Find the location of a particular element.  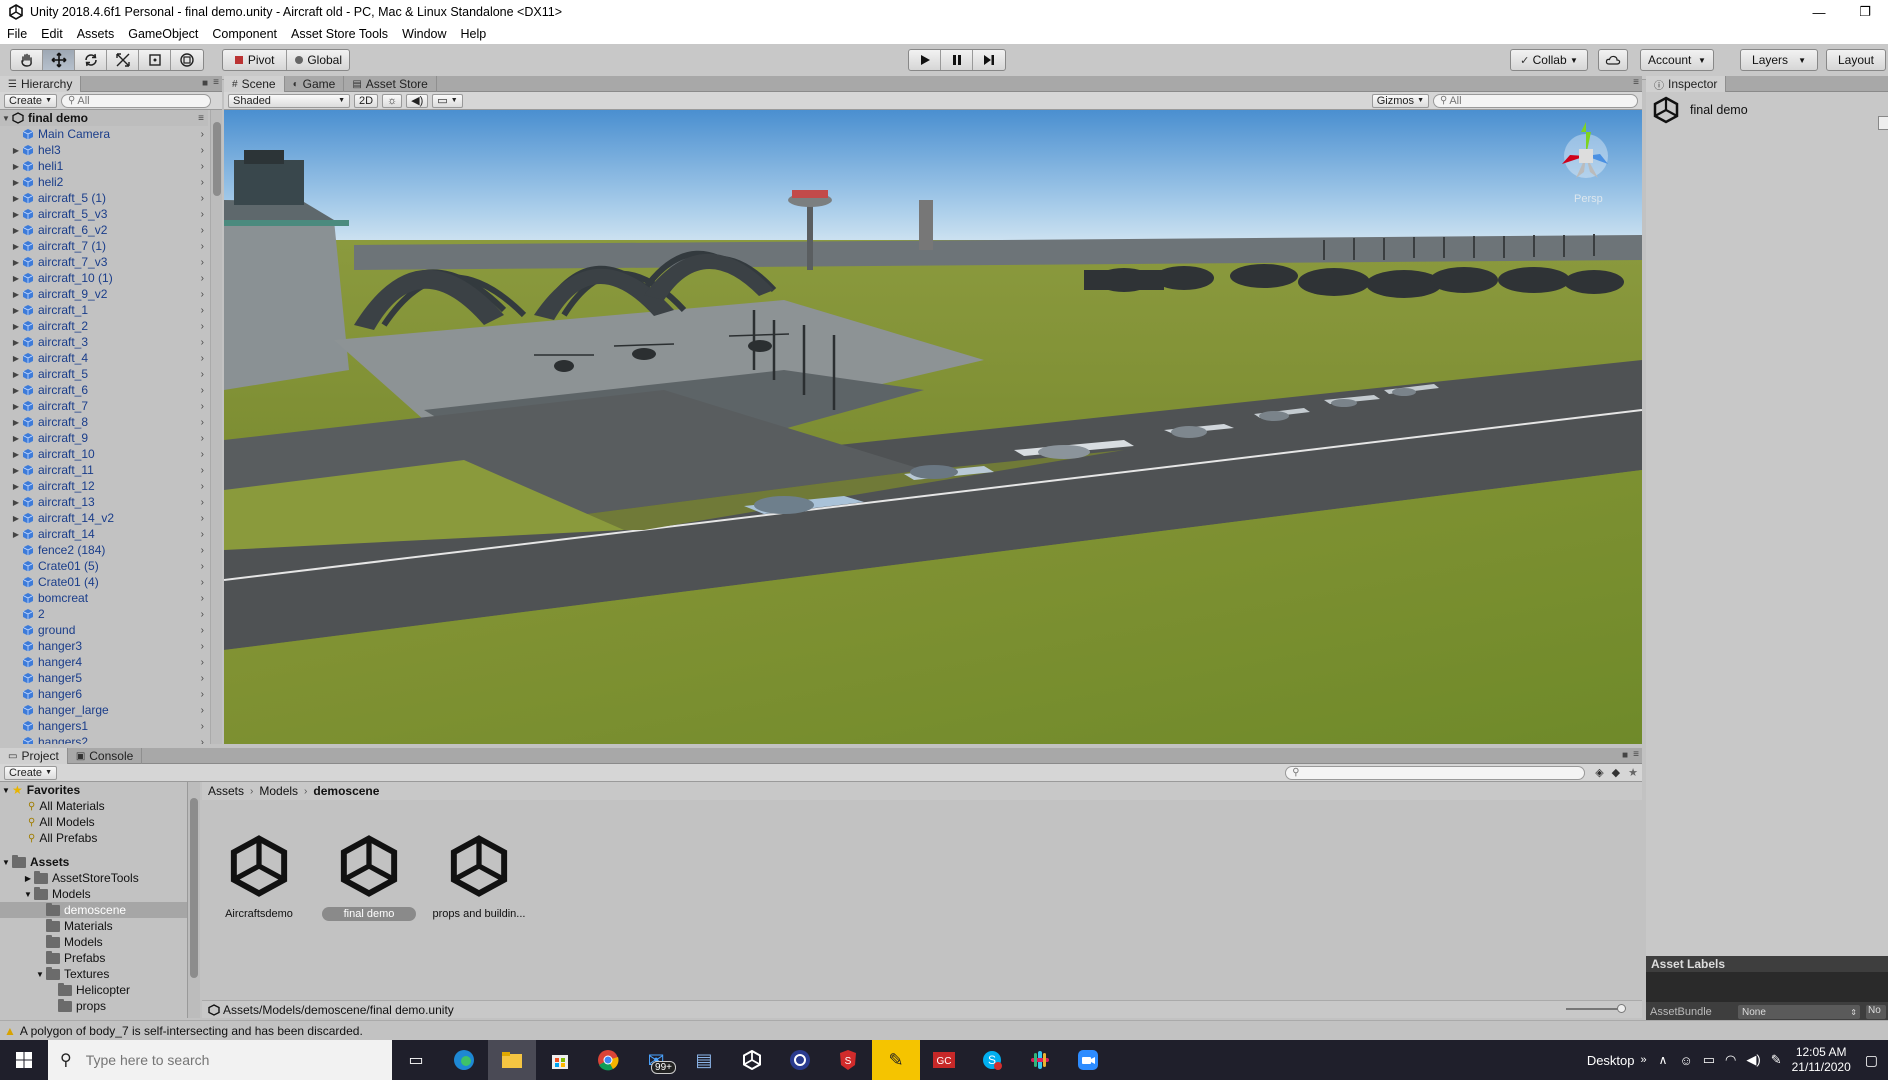

hierarchy-item: ▶ aircraft_10 (1) › is located at coordinates (104, 278).